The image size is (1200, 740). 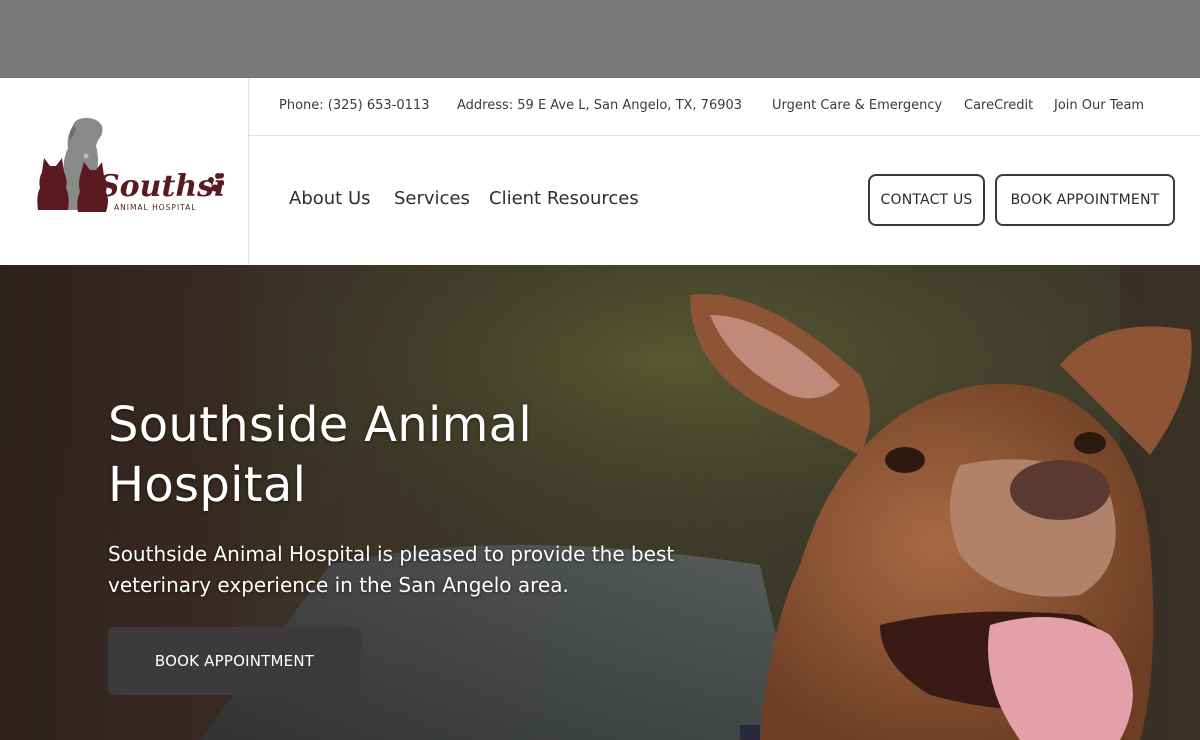 I want to click on logo-area: Southside ANIMAL HOSPITAL, so click(x=124, y=171).